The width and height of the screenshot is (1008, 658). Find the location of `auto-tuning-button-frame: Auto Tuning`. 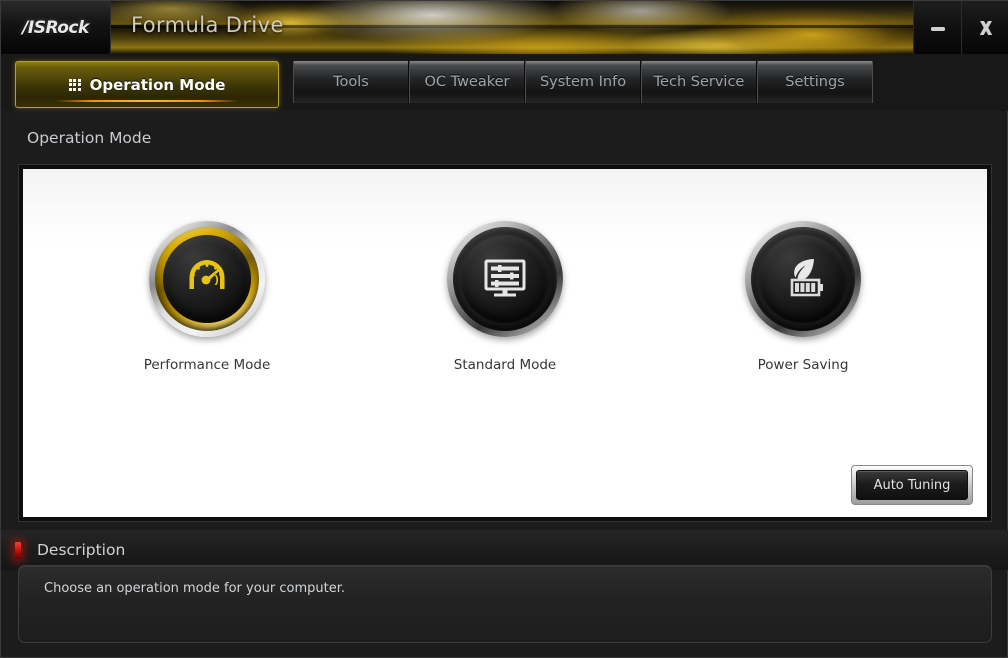

auto-tuning-button-frame: Auto Tuning is located at coordinates (912, 485).